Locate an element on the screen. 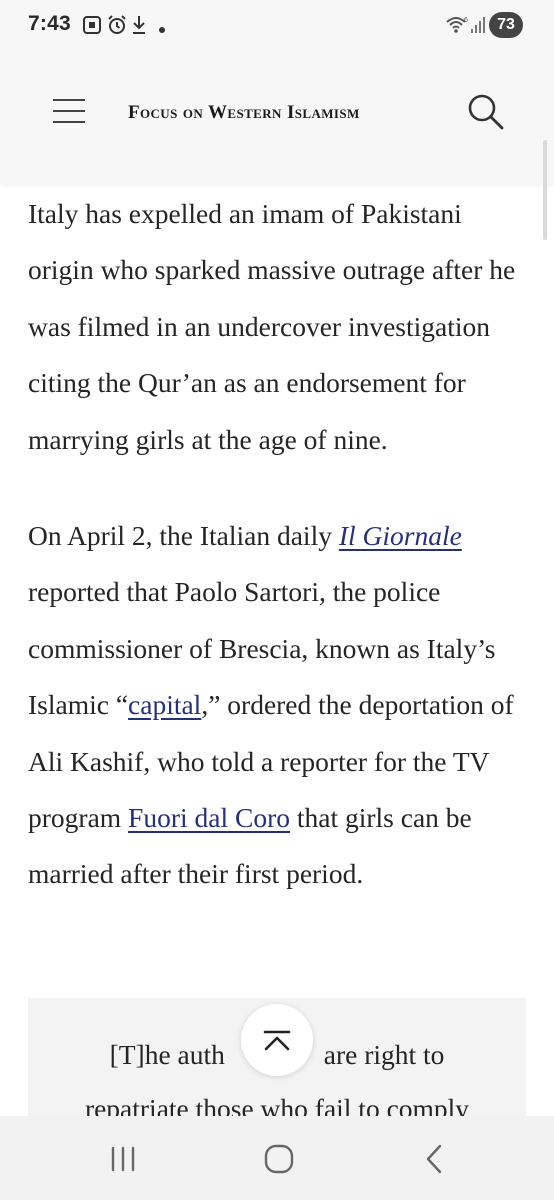 Image resolution: width=554 pixels, height=1200 pixels. home-icon is located at coordinates (279, 1160).